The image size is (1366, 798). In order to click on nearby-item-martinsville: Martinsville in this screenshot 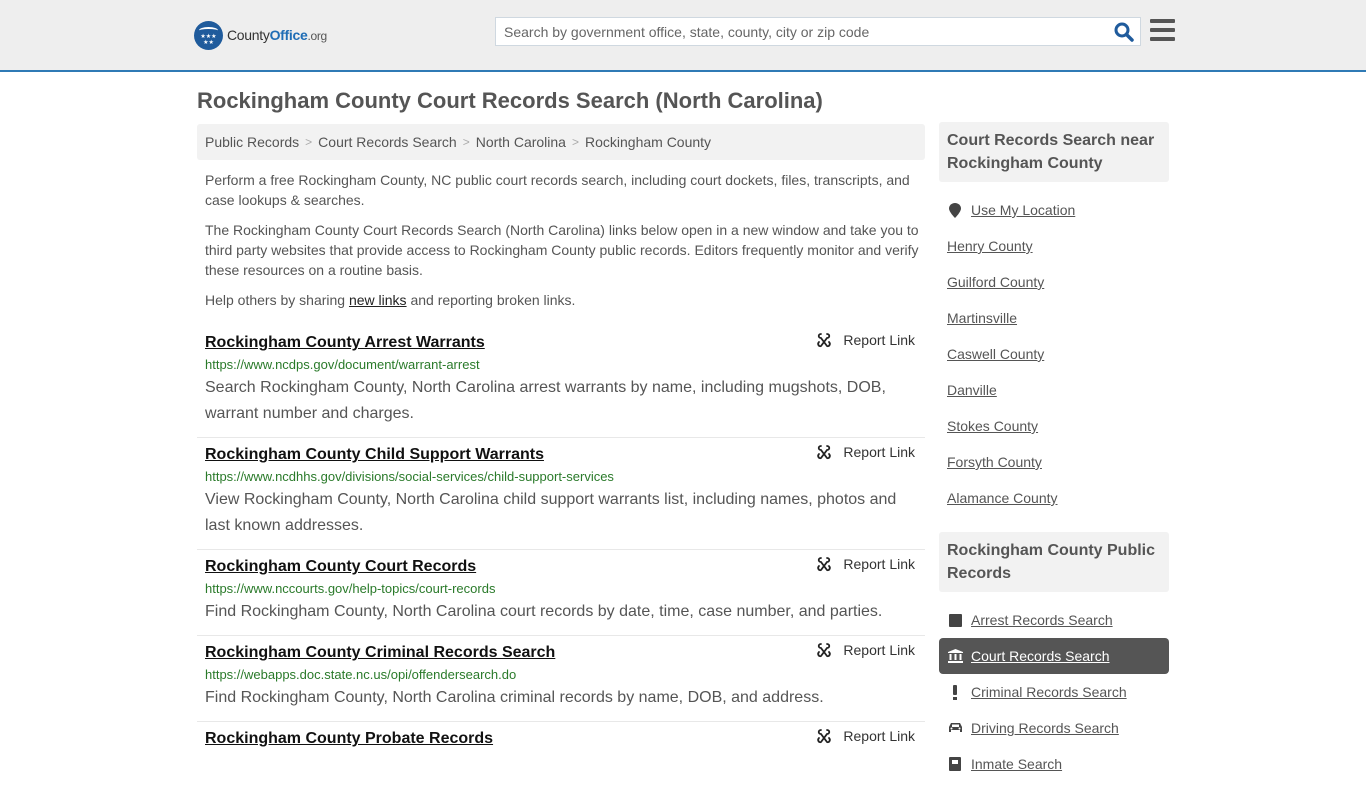, I will do `click(1054, 318)`.